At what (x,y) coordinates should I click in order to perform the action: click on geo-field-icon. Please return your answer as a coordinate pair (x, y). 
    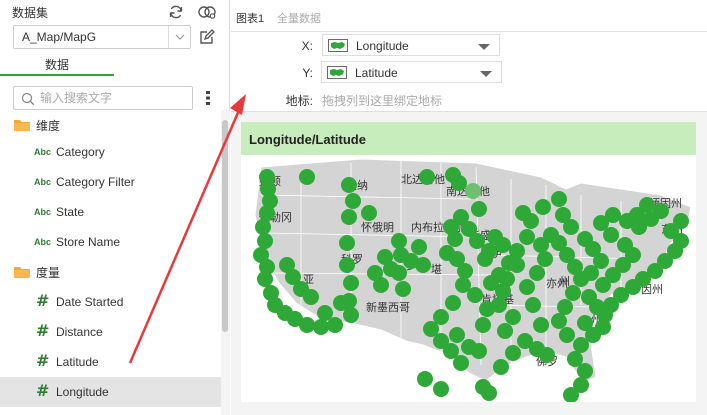
    Looking at the image, I should click on (338, 45).